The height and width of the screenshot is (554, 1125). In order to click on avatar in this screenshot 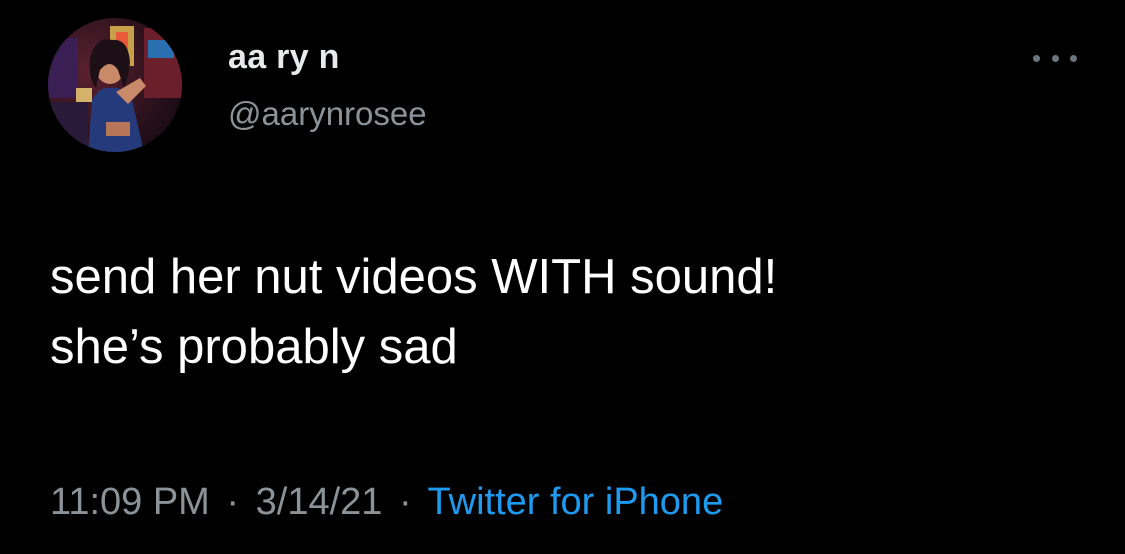, I will do `click(115, 85)`.